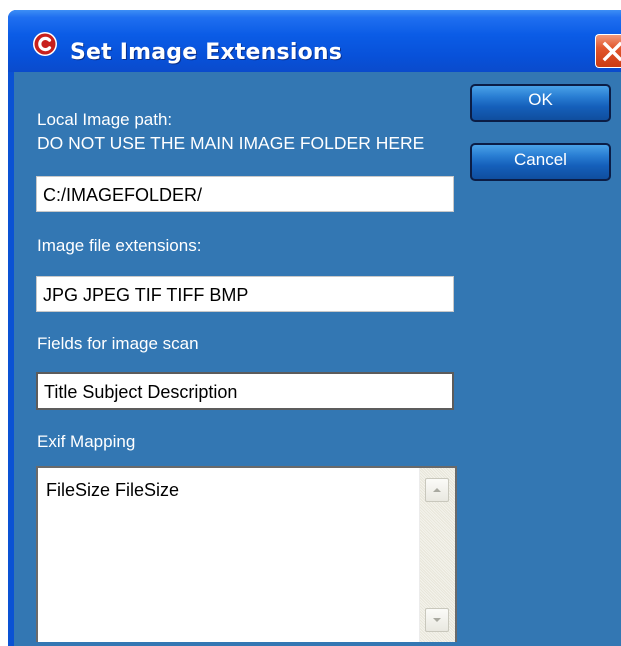 Image resolution: width=621 pixels, height=646 pixels. Describe the element at coordinates (245, 294) in the screenshot. I see `image-extensions-input: JPG JPEG TIF TIFF BMP` at that location.